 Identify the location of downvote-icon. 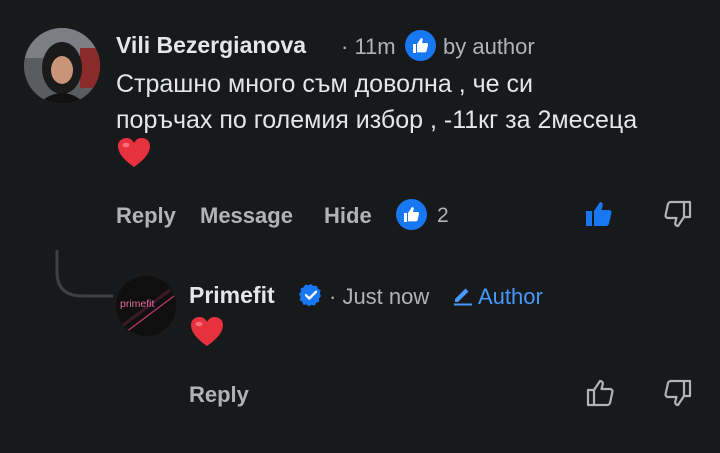
(678, 214).